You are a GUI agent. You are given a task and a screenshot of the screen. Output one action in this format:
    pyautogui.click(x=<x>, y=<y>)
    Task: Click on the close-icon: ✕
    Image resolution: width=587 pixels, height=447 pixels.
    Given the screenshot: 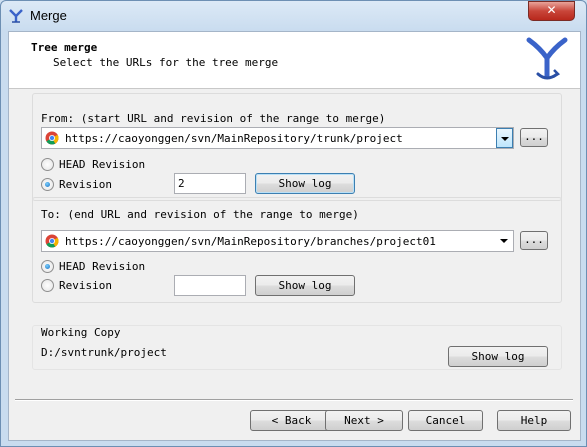 What is the action you would take?
    pyautogui.click(x=551, y=10)
    